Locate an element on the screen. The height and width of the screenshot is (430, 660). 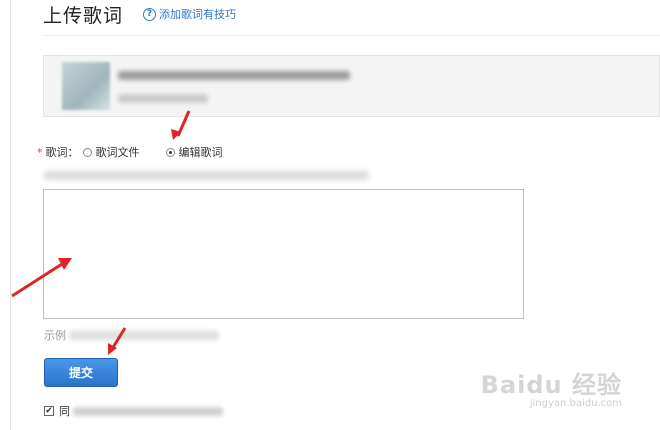
title-divider is located at coordinates (351, 35).